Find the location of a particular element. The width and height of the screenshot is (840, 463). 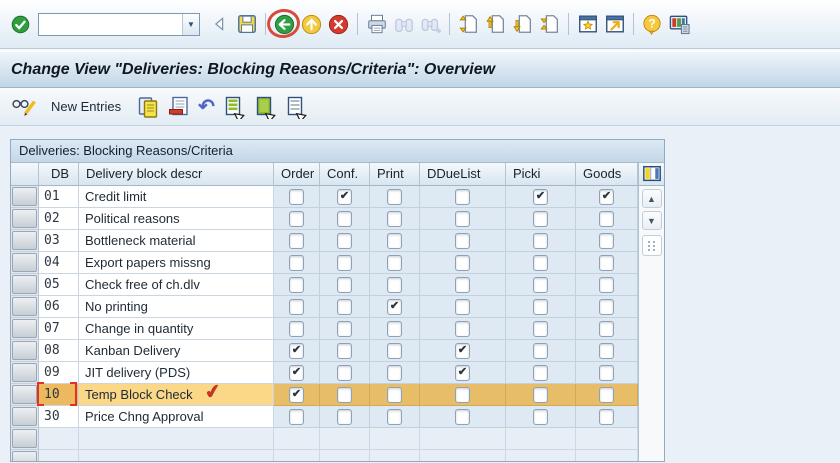

cell-descr-04: Export papers missng is located at coordinates (176, 263).